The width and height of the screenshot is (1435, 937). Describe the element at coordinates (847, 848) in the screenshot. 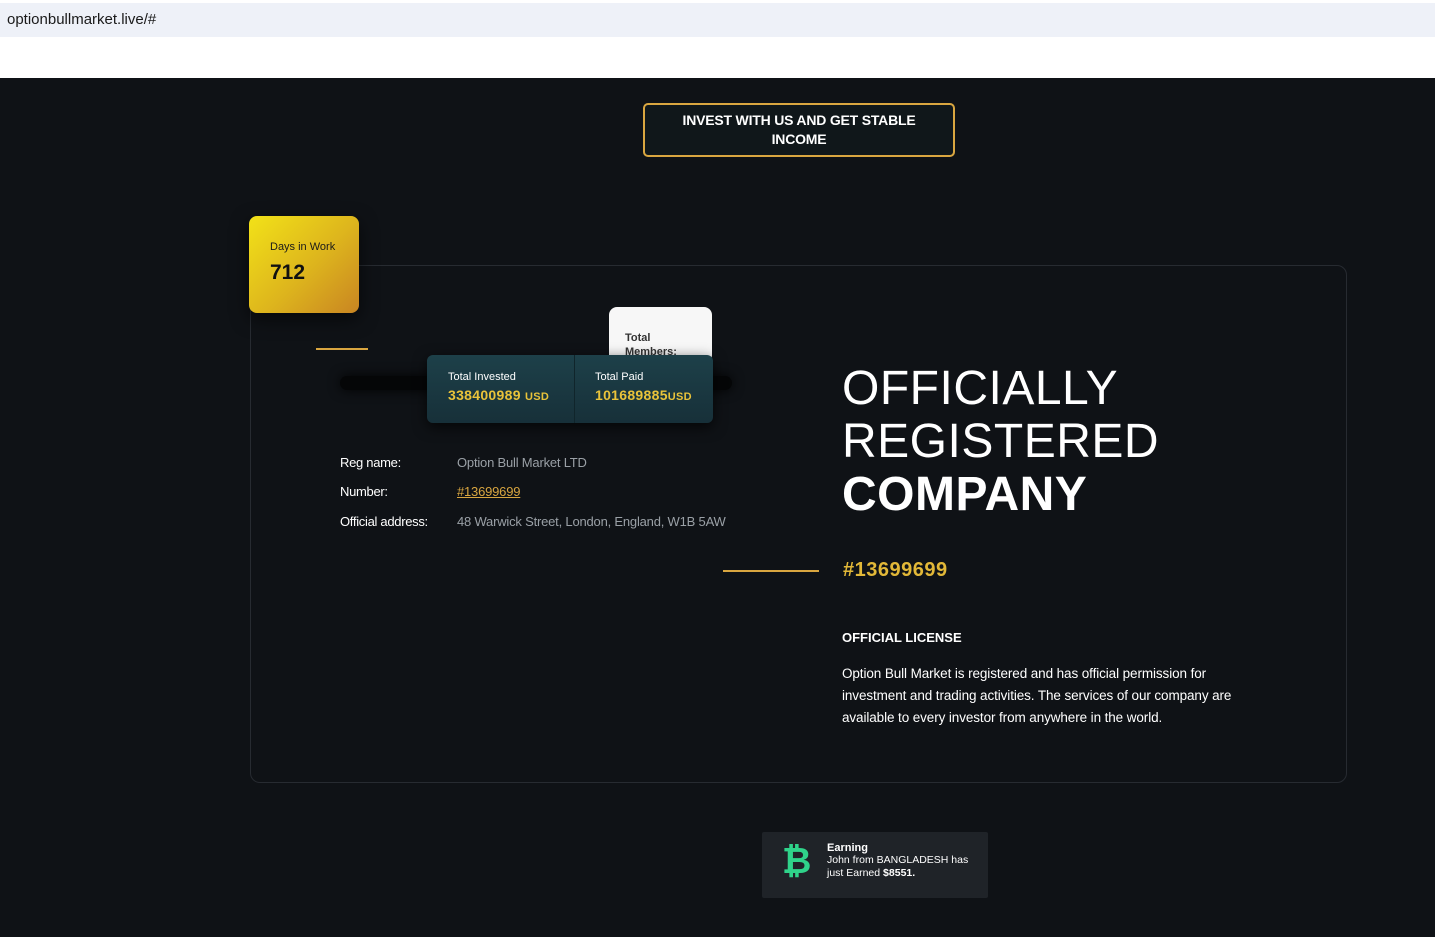

I see `toast-title: Earning` at that location.